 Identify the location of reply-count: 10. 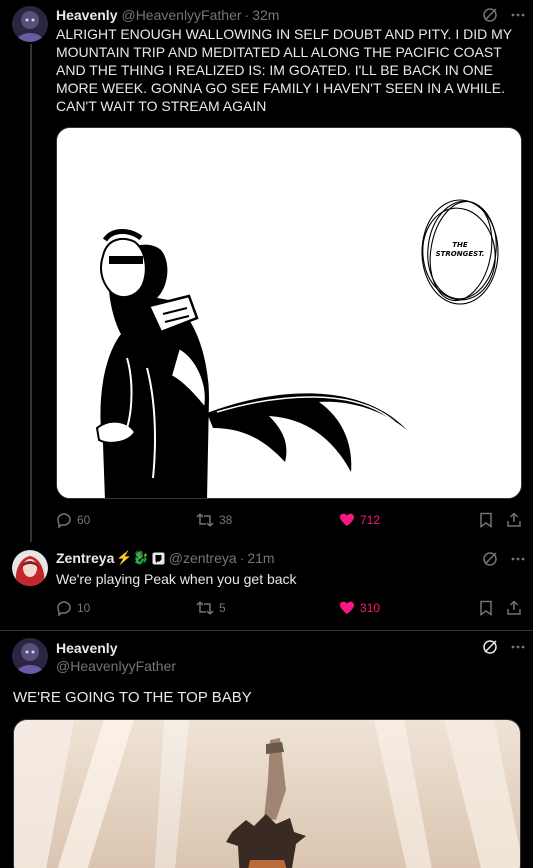
(84, 608).